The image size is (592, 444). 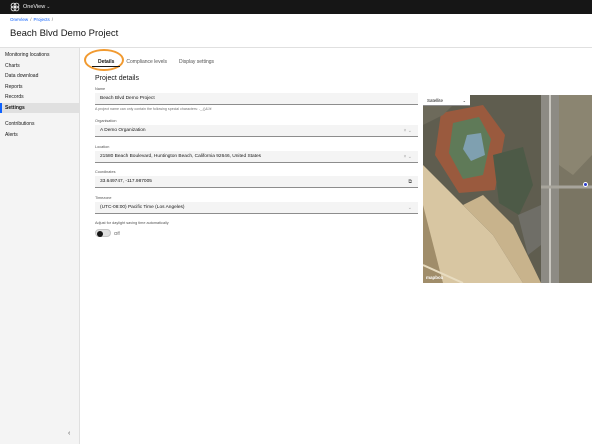 What do you see at coordinates (39, 66) in the screenshot?
I see `sidebar-item-charts: Charts` at bounding box center [39, 66].